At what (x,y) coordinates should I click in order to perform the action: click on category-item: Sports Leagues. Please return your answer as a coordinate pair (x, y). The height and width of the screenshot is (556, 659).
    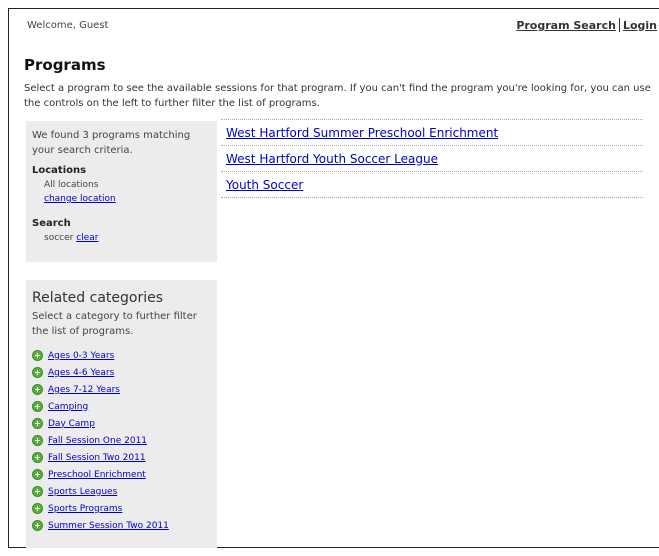
    Looking at the image, I should click on (121, 491).